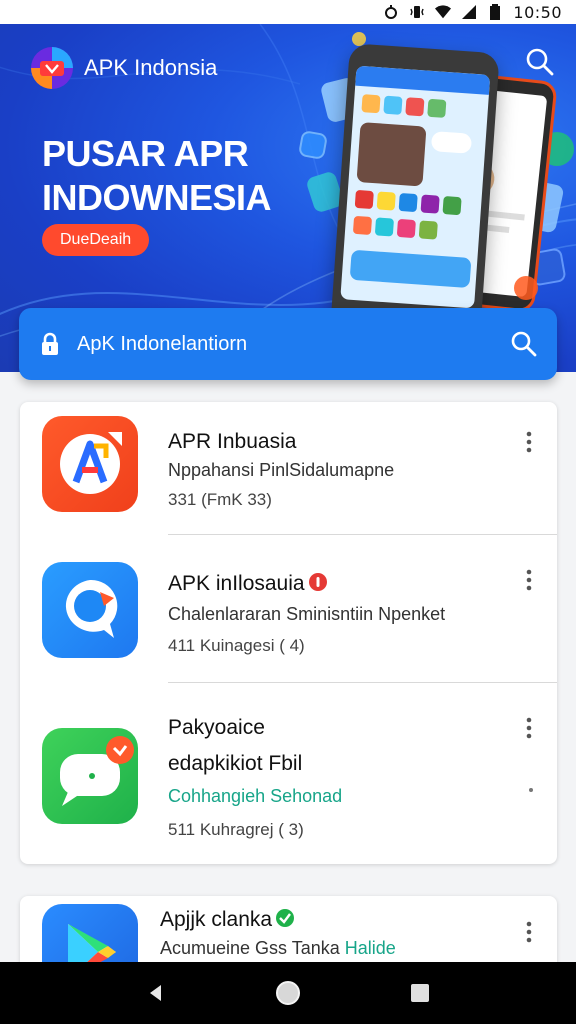 The width and height of the screenshot is (576, 1024). Describe the element at coordinates (96, 240) in the screenshot. I see `hero-cta-button: DueDeaih` at that location.